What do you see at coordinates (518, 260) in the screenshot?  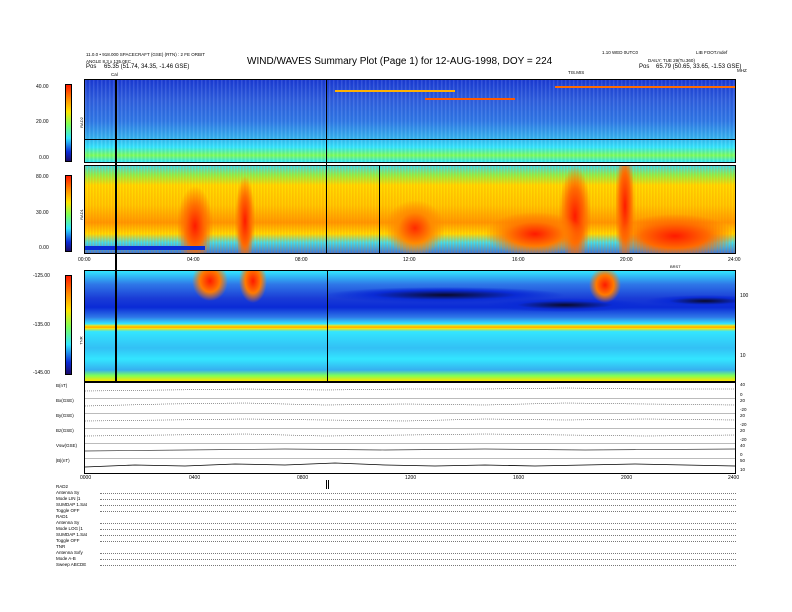 I see `time-tick-4: 16:00` at bounding box center [518, 260].